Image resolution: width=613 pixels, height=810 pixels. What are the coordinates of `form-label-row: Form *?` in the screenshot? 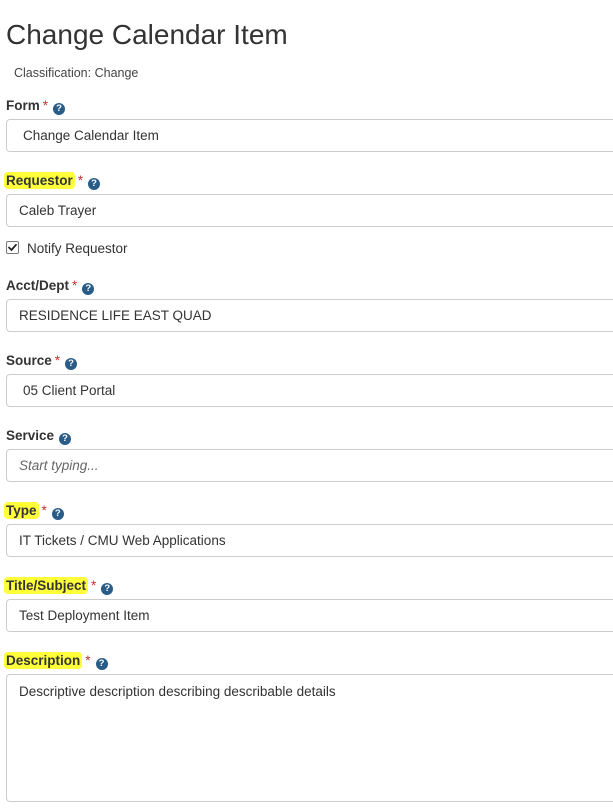 It's located at (36, 106).